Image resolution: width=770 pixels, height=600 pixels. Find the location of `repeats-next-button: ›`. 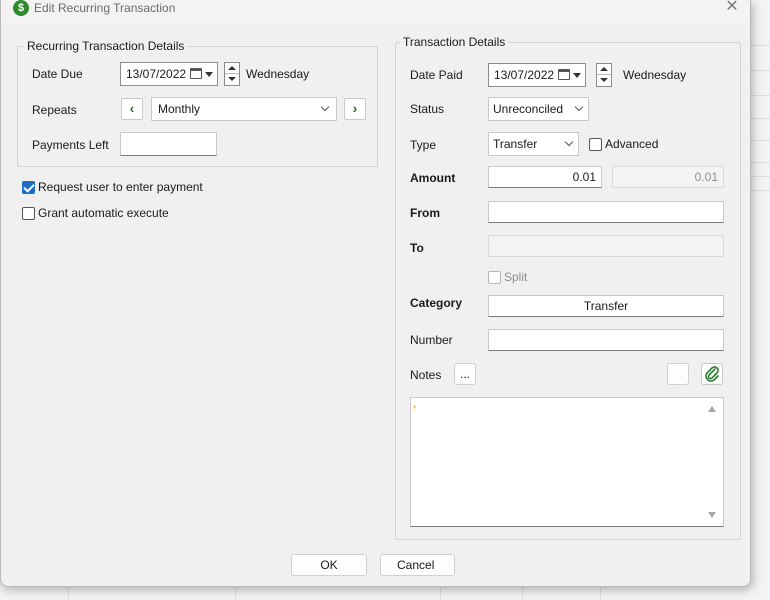

repeats-next-button: › is located at coordinates (355, 109).